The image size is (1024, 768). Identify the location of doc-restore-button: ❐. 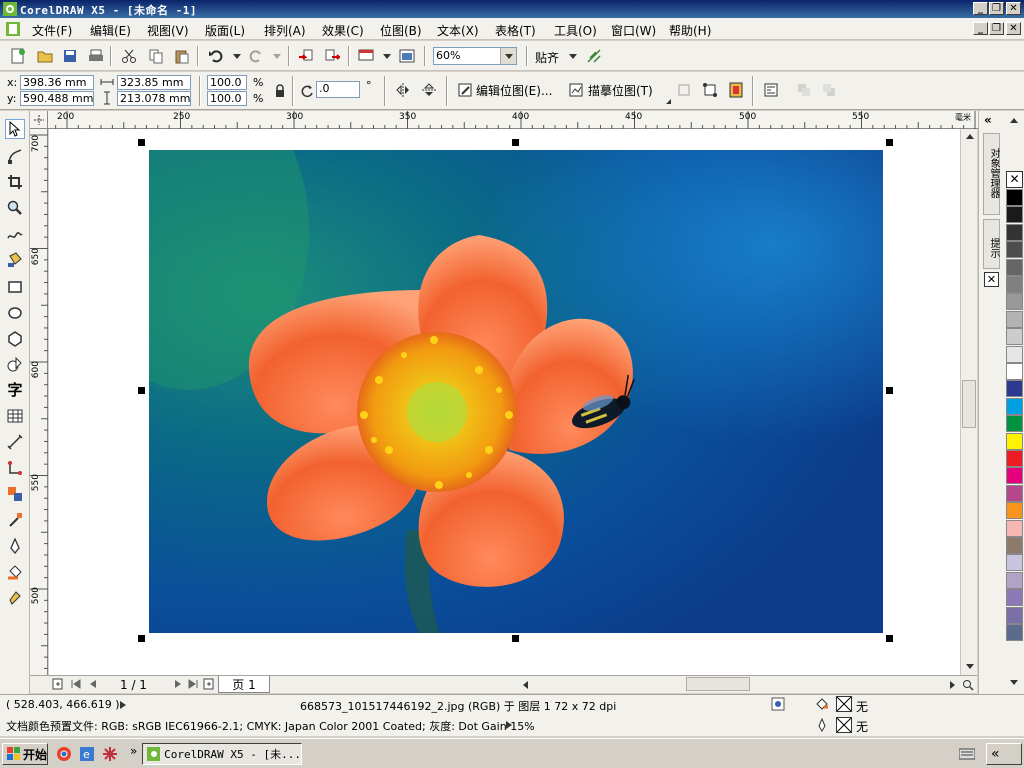
(996, 28).